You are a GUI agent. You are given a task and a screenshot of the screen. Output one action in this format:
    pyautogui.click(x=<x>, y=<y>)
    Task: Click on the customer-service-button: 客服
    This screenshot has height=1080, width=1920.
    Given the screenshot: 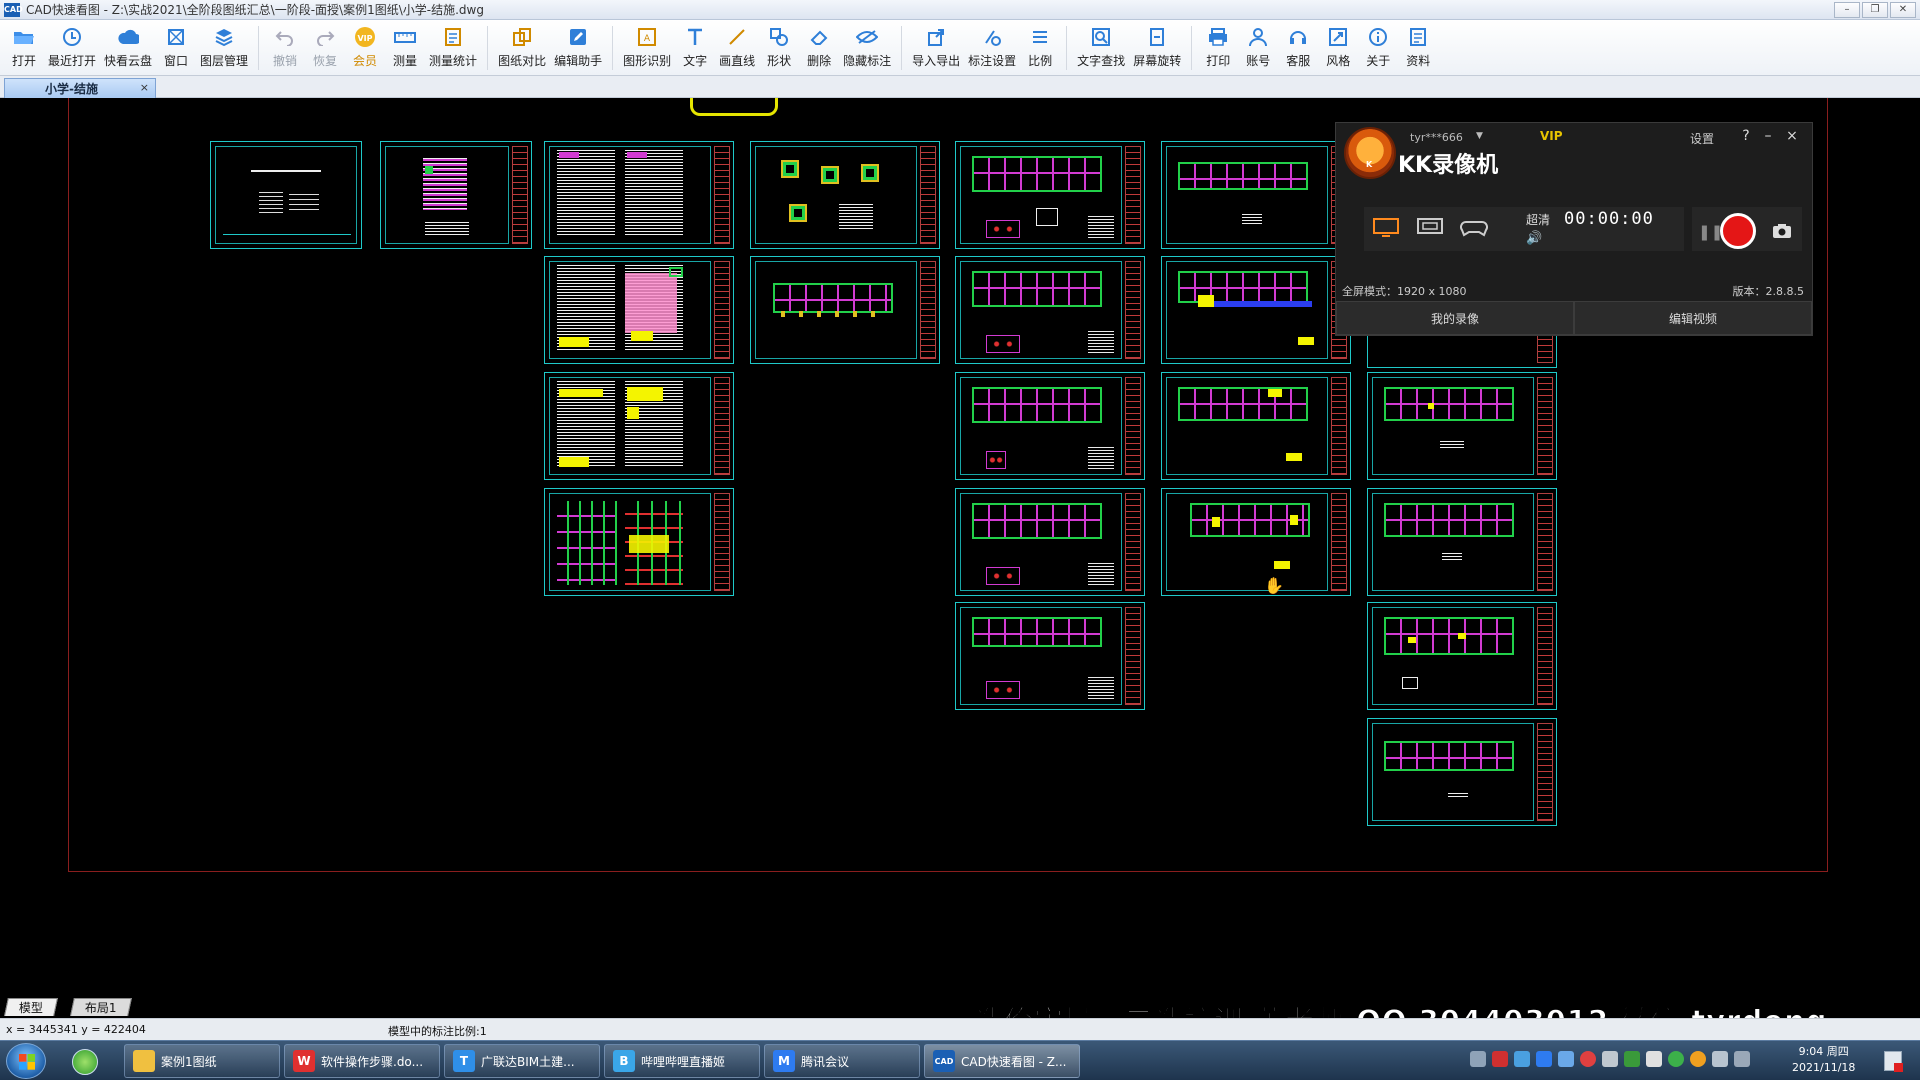 What is the action you would take?
    pyautogui.click(x=1298, y=48)
    